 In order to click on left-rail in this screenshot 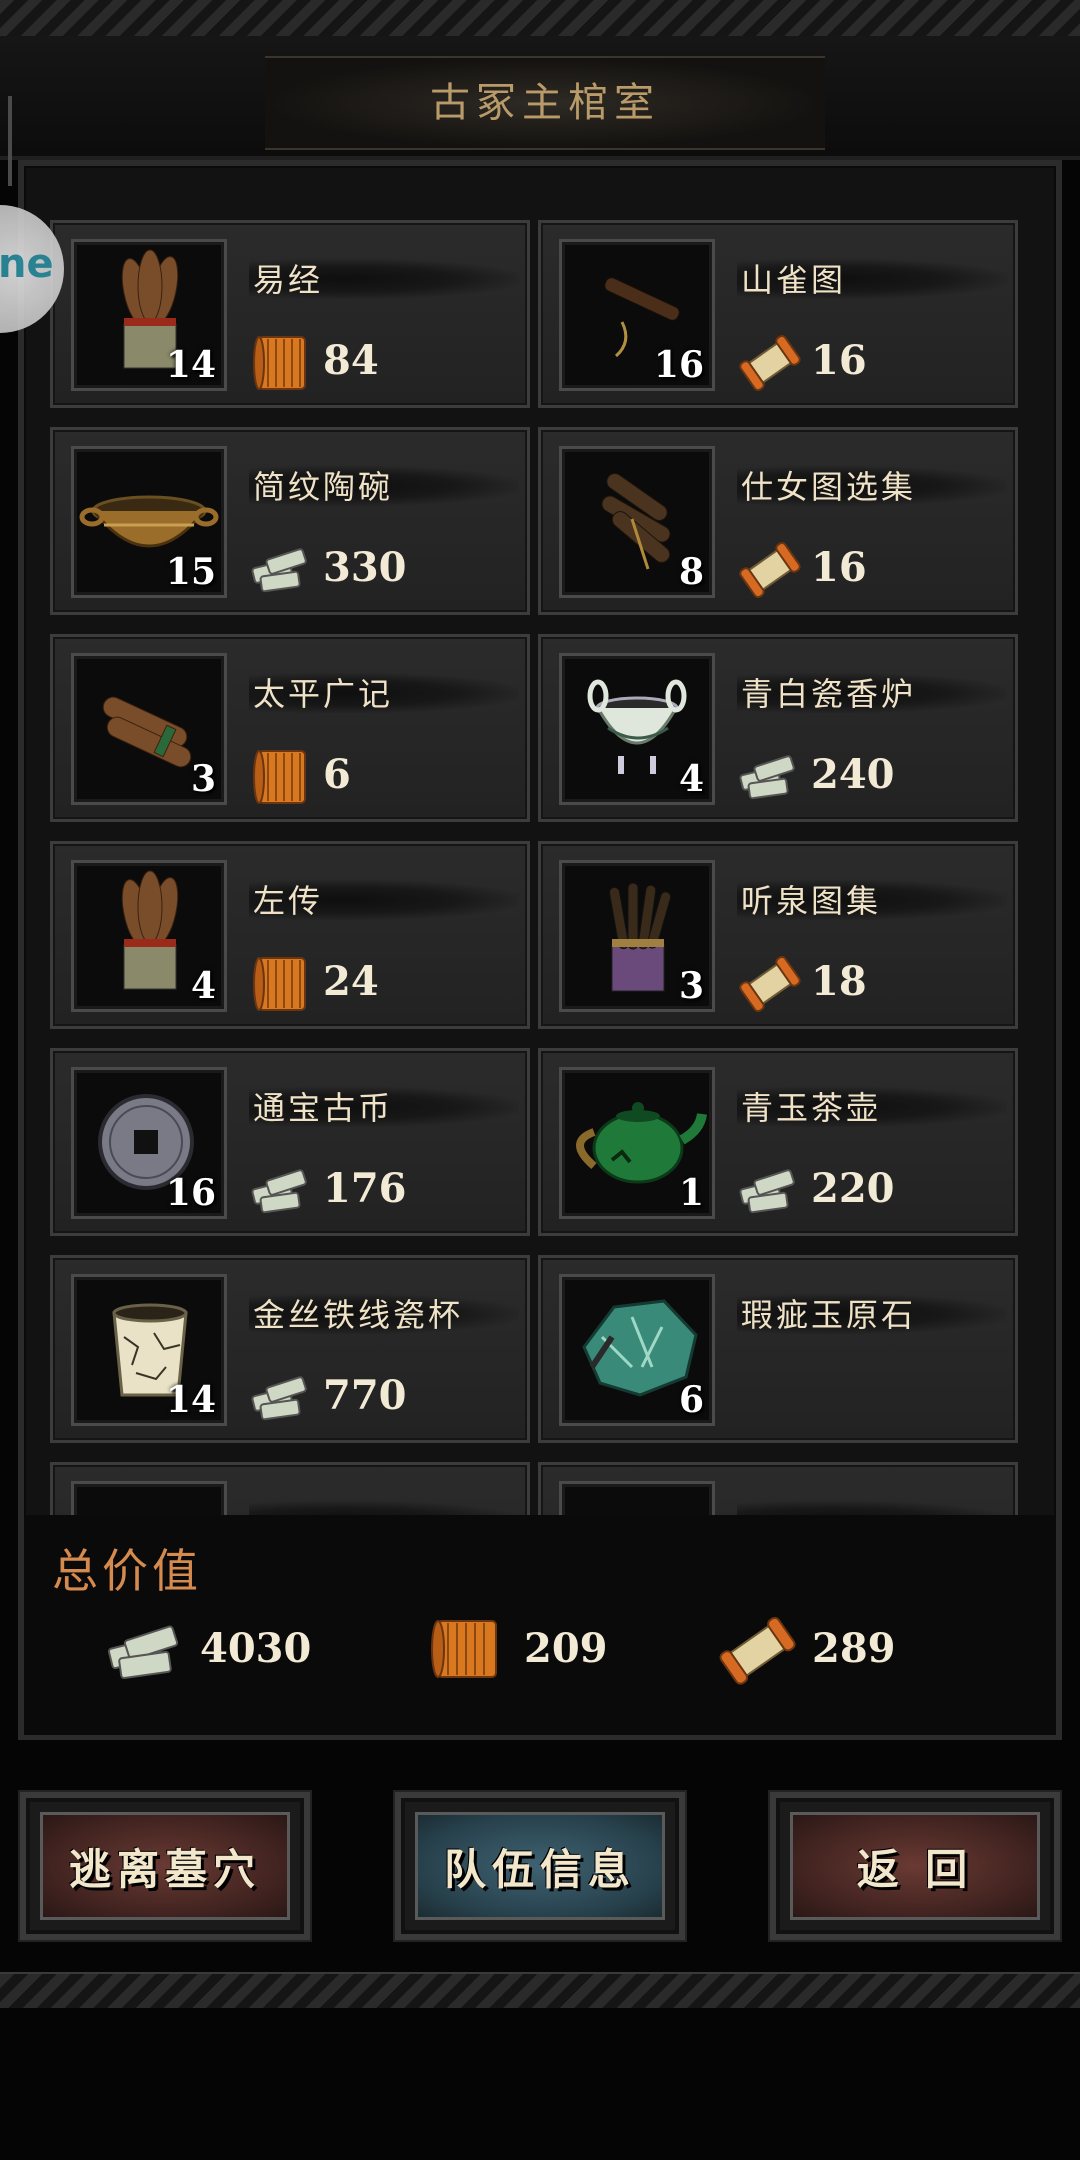, I will do `click(10, 141)`.